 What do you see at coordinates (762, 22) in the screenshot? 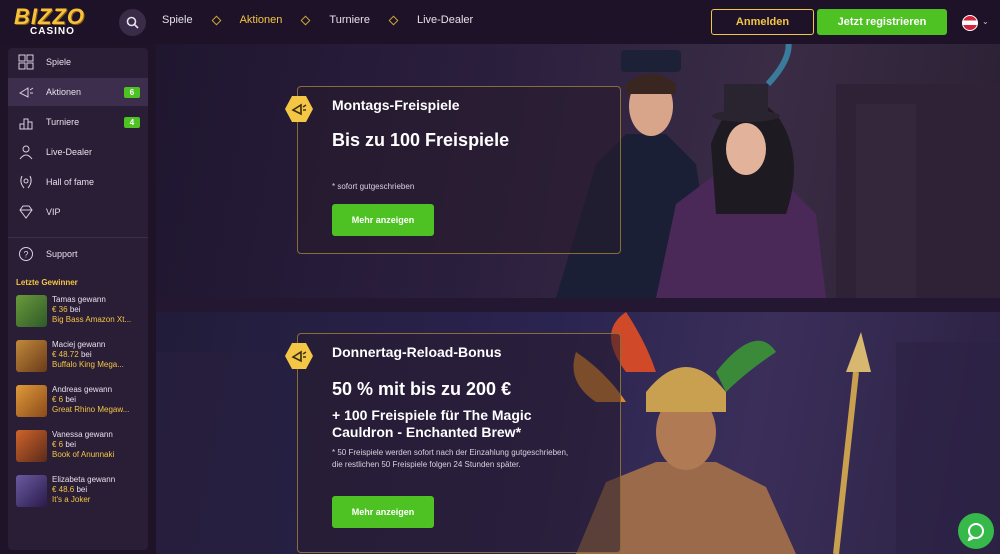
I see `login-button: Anmelden` at bounding box center [762, 22].